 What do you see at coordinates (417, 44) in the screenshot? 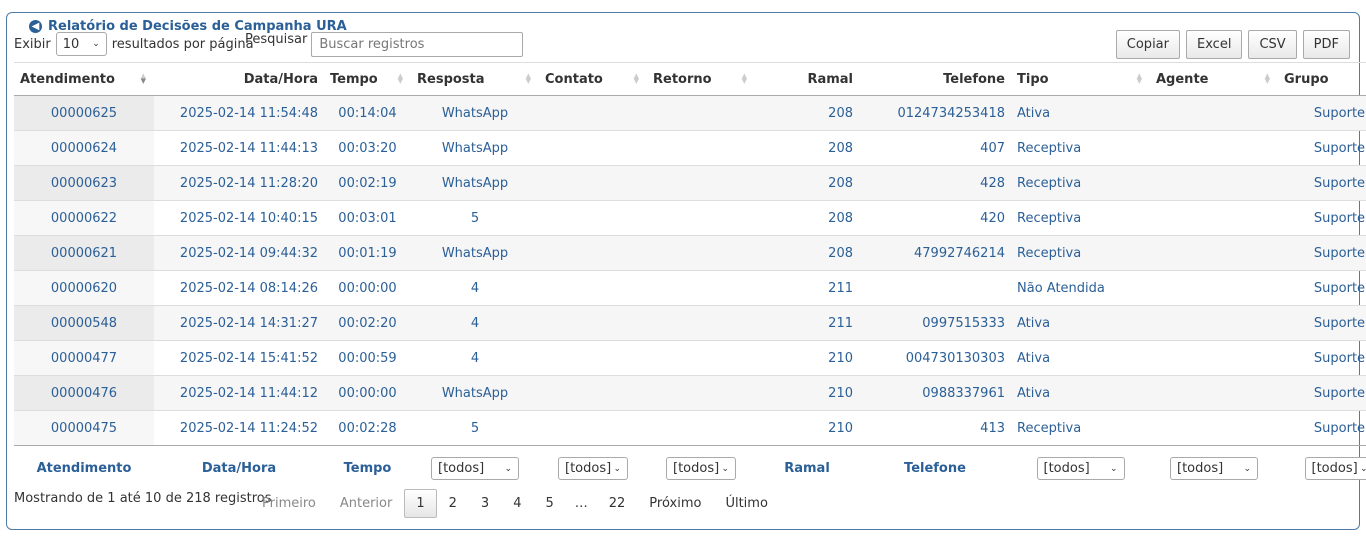
I see `search-input` at bounding box center [417, 44].